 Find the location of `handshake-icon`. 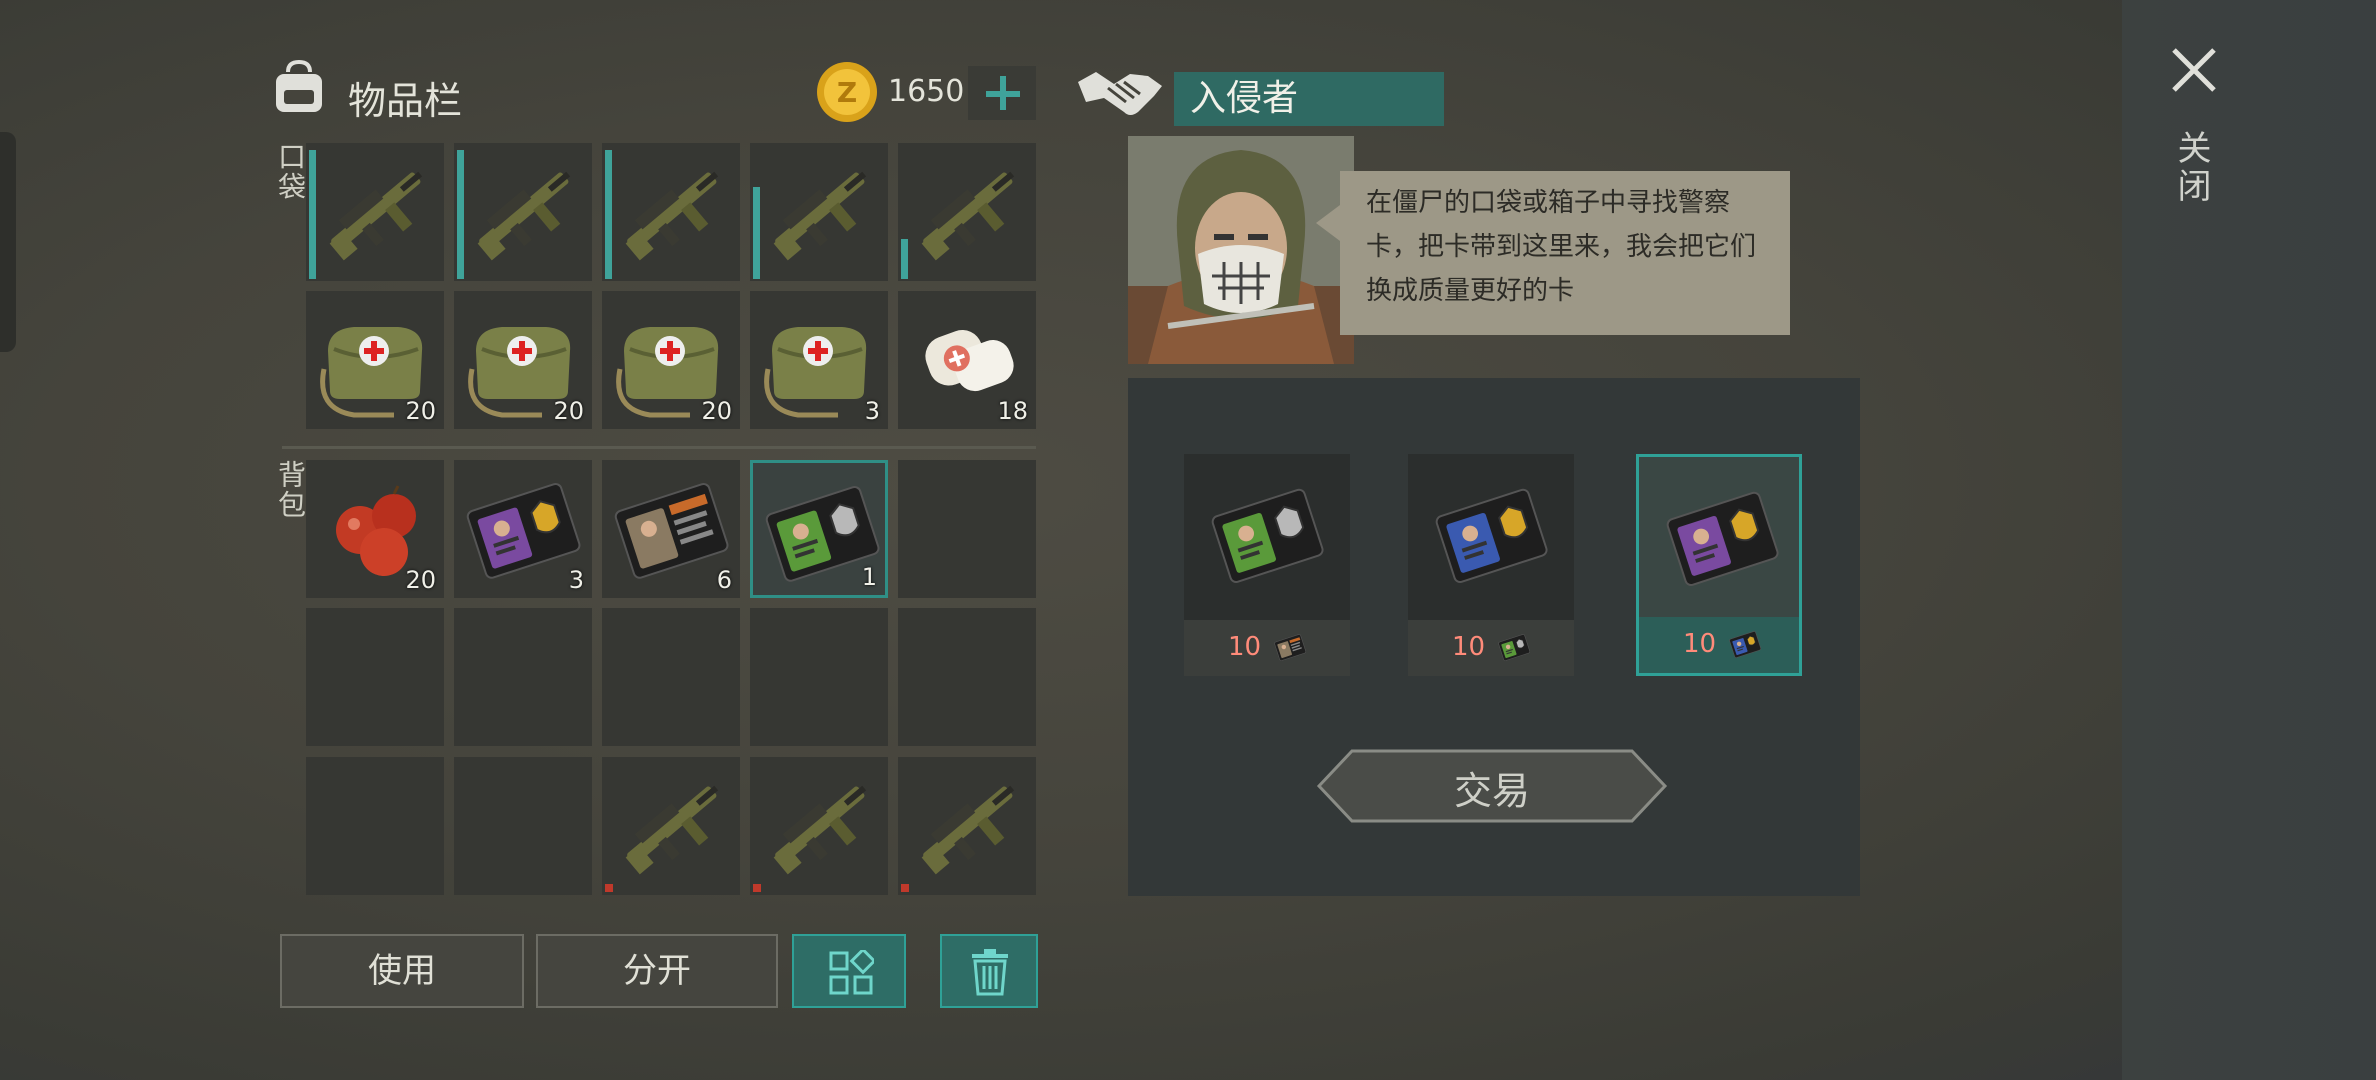

handshake-icon is located at coordinates (1120, 93).